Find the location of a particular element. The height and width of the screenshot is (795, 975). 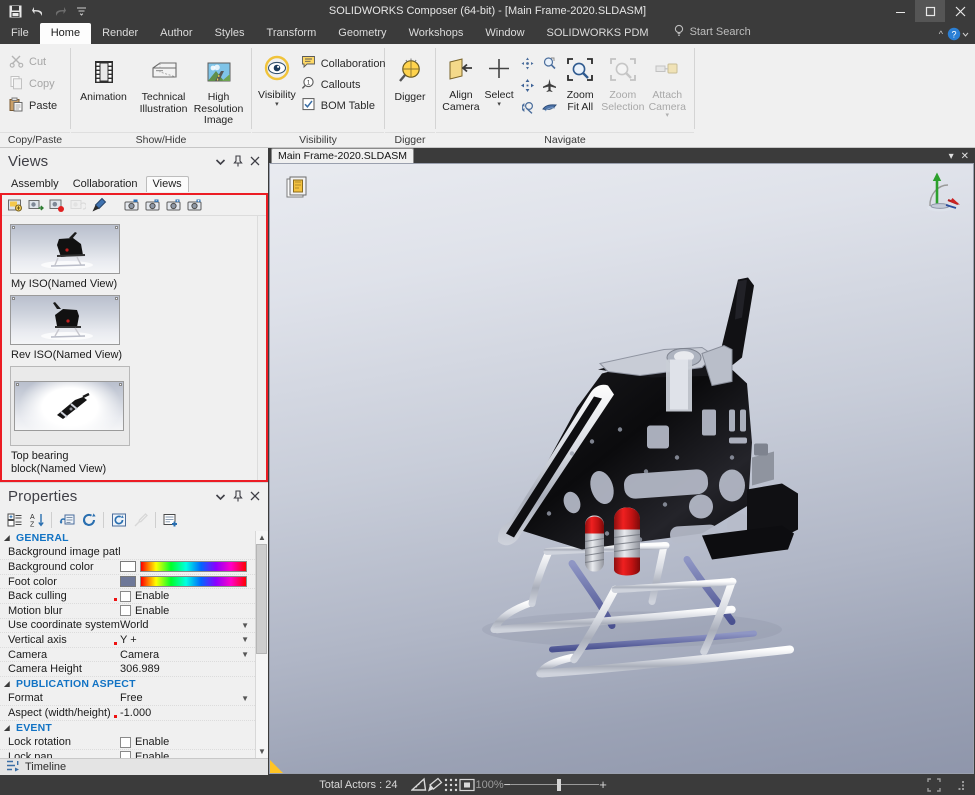

background-color-gradient is located at coordinates (193, 567).